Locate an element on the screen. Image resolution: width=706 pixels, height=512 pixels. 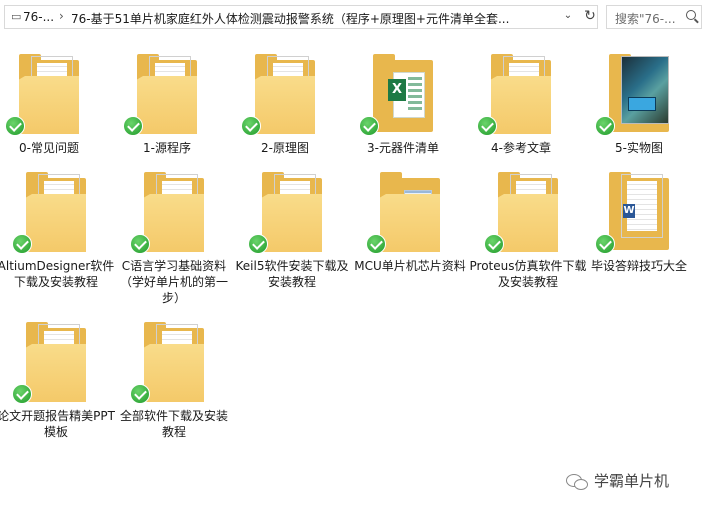
folder-icon: ▭ is located at coordinates (16, 16).